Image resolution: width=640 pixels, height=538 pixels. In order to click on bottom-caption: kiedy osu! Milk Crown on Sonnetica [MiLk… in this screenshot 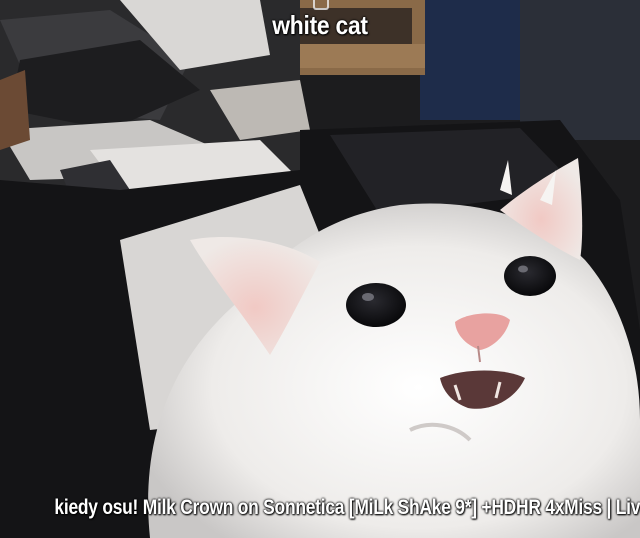, I will do `click(347, 507)`.